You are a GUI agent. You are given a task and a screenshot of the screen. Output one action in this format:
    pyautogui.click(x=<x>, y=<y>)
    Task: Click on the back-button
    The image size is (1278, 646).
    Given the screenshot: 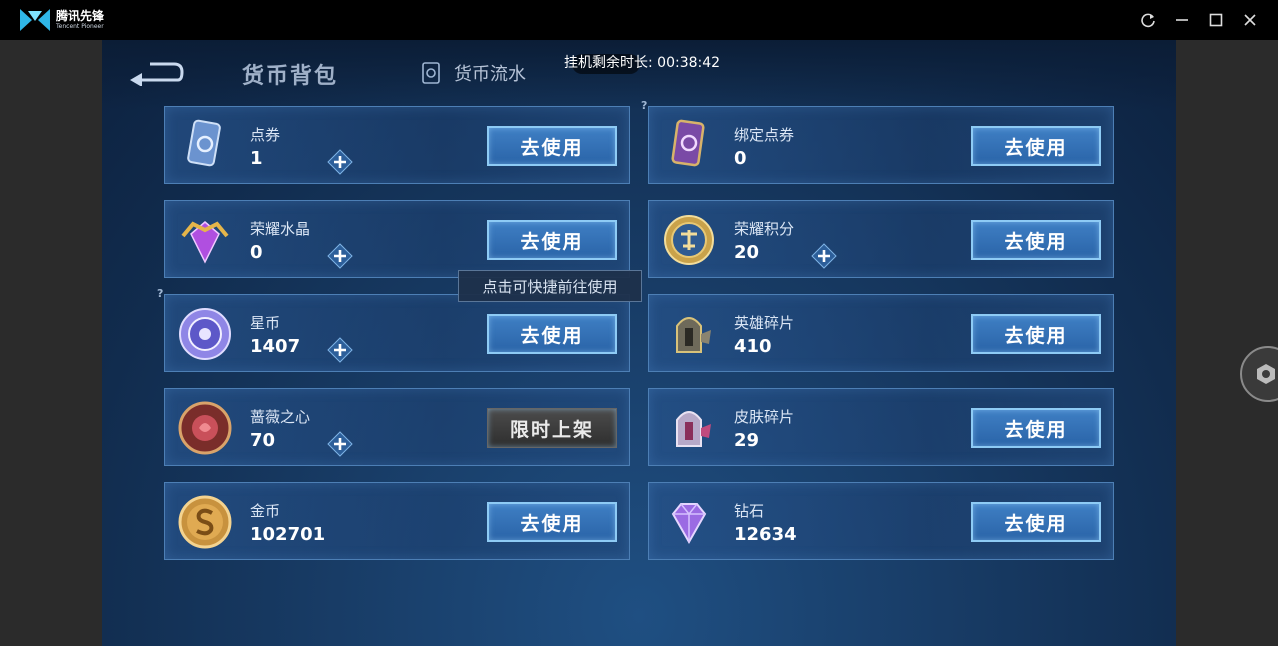 What is the action you would take?
    pyautogui.click(x=155, y=72)
    